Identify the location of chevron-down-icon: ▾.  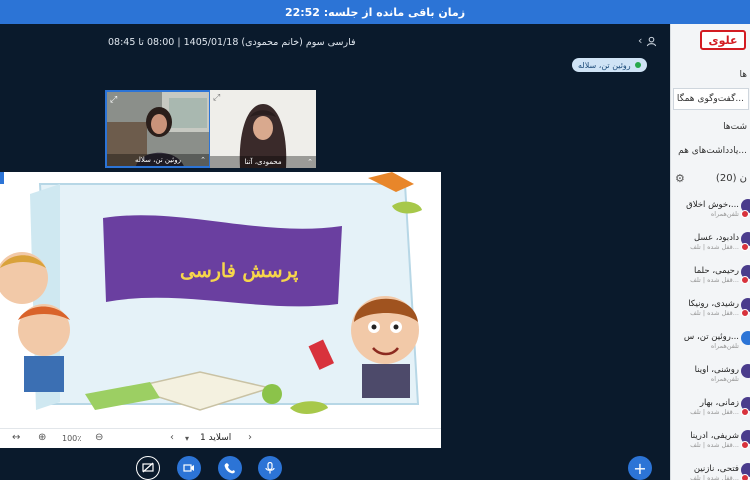
(187, 438).